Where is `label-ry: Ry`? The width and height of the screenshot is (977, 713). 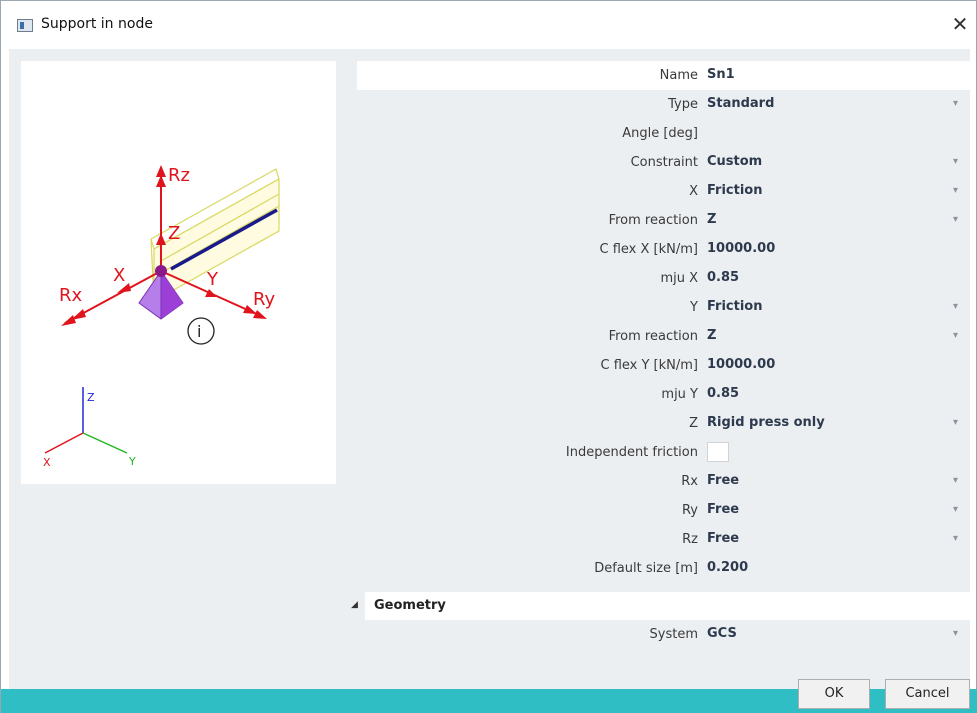
label-ry: Ry is located at coordinates (264, 299).